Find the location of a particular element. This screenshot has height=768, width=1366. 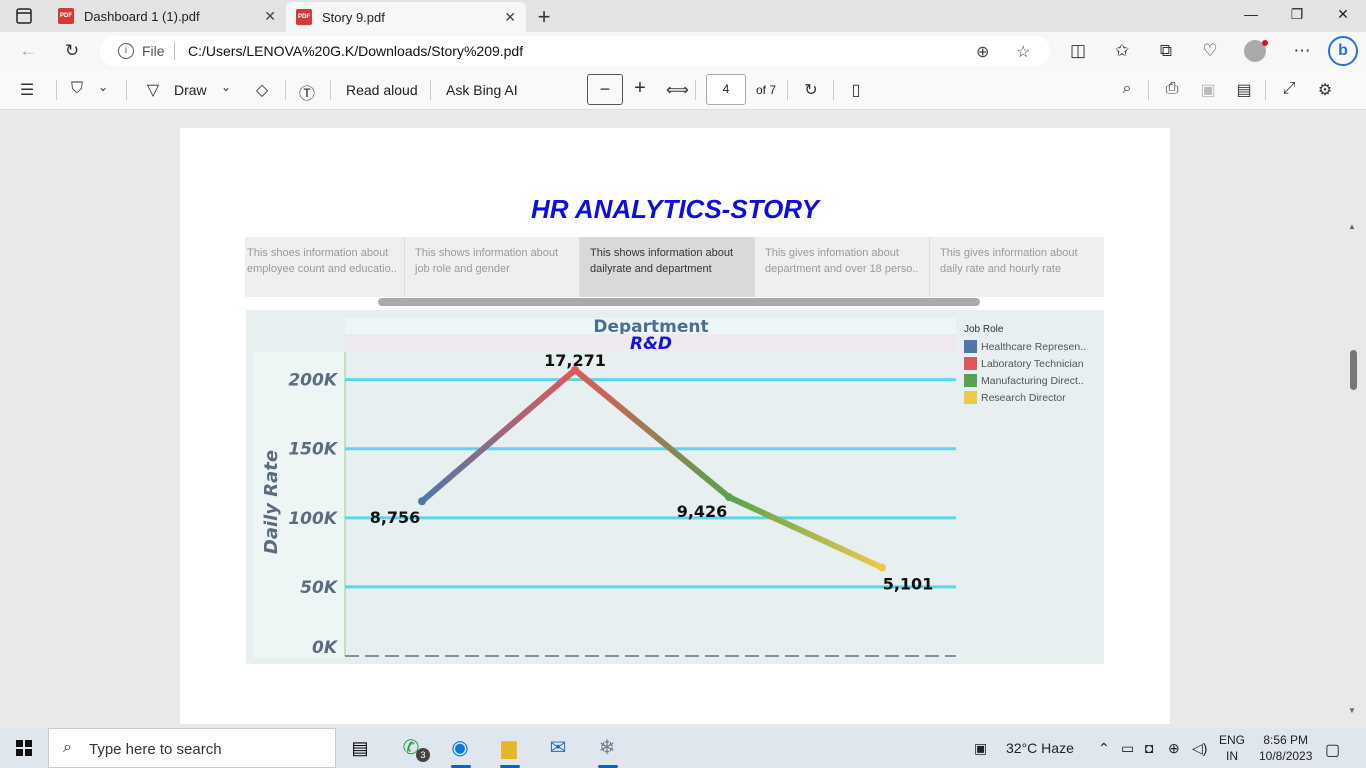

search-icon: ⌕ is located at coordinates (1127, 89).